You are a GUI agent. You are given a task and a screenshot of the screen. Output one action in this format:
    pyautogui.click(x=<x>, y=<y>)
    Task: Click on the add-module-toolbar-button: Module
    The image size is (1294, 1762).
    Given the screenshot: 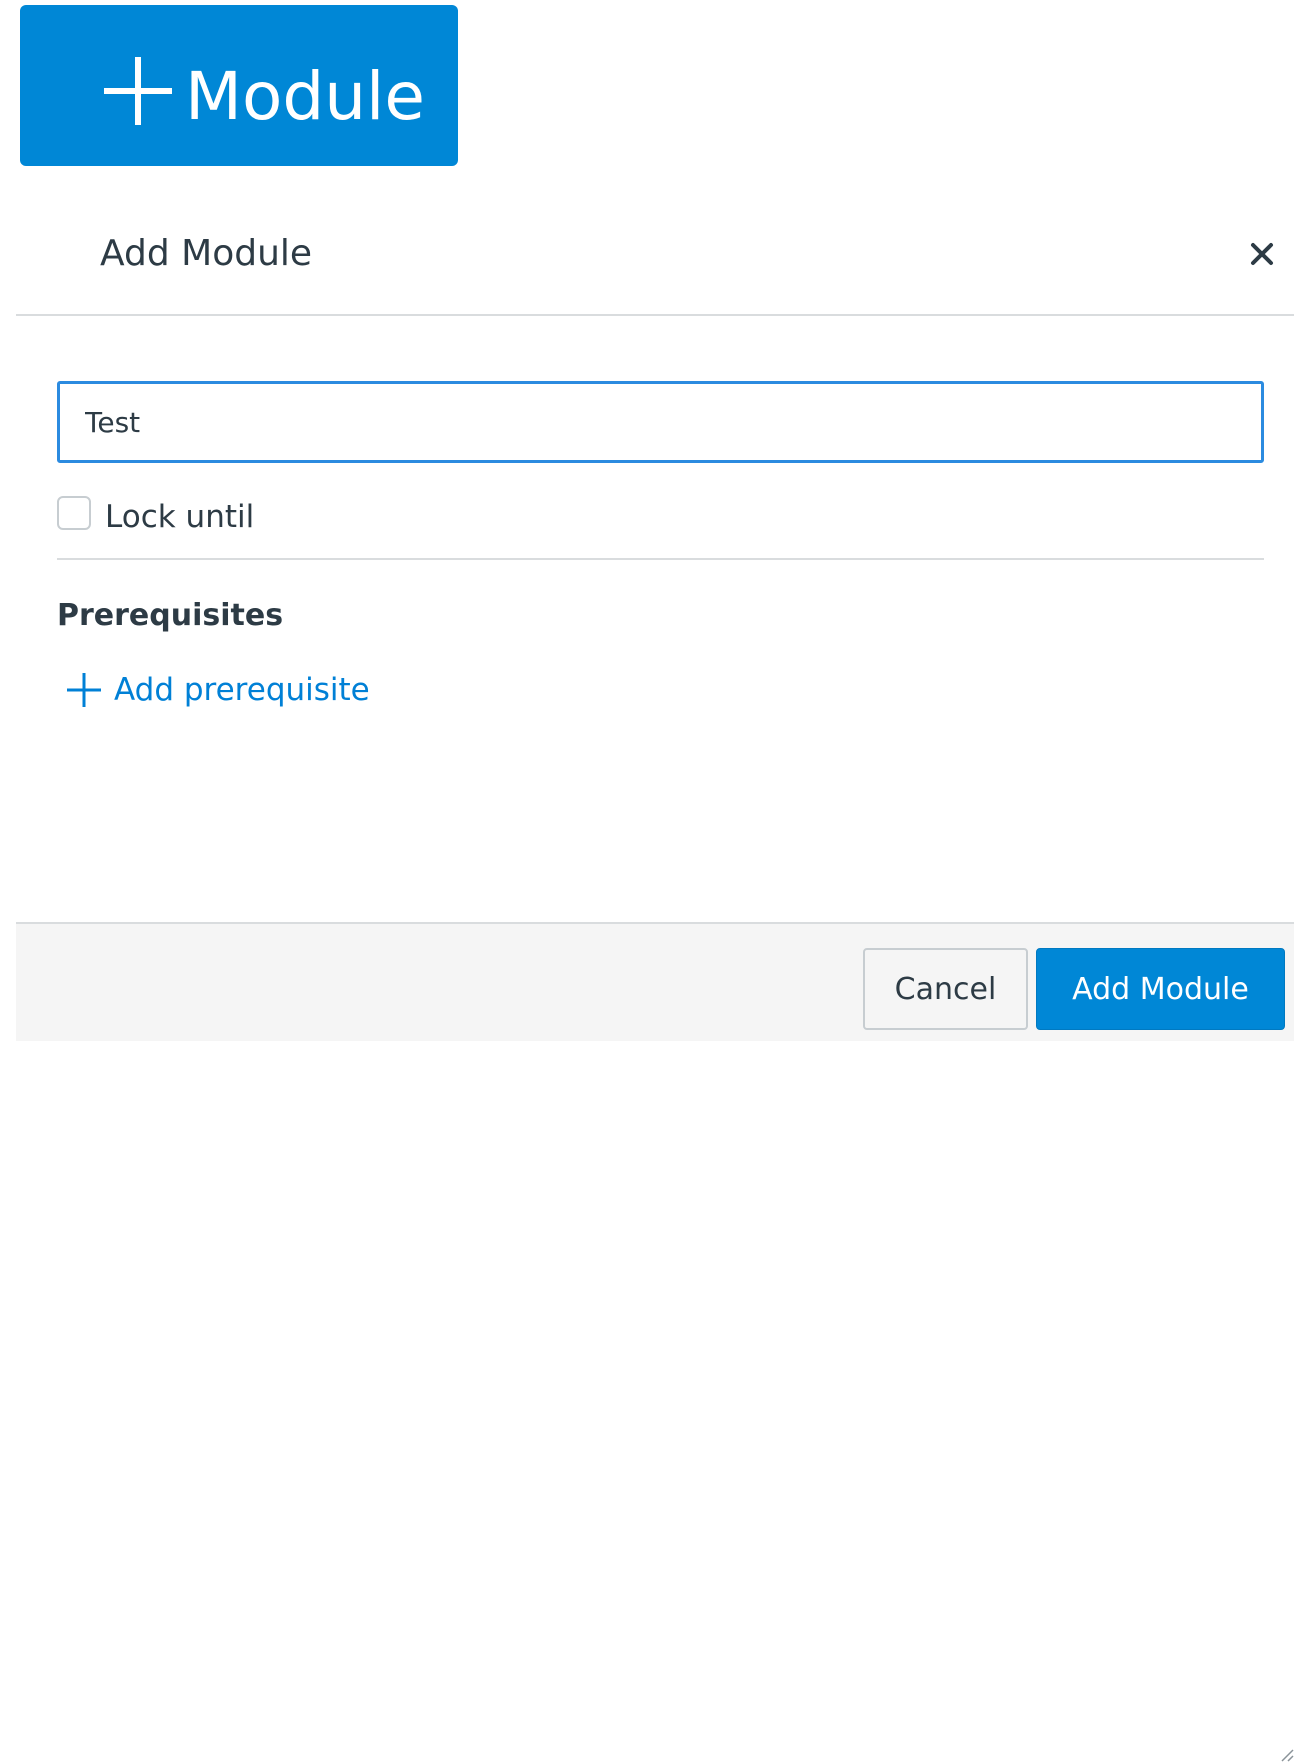 What is the action you would take?
    pyautogui.click(x=239, y=85)
    